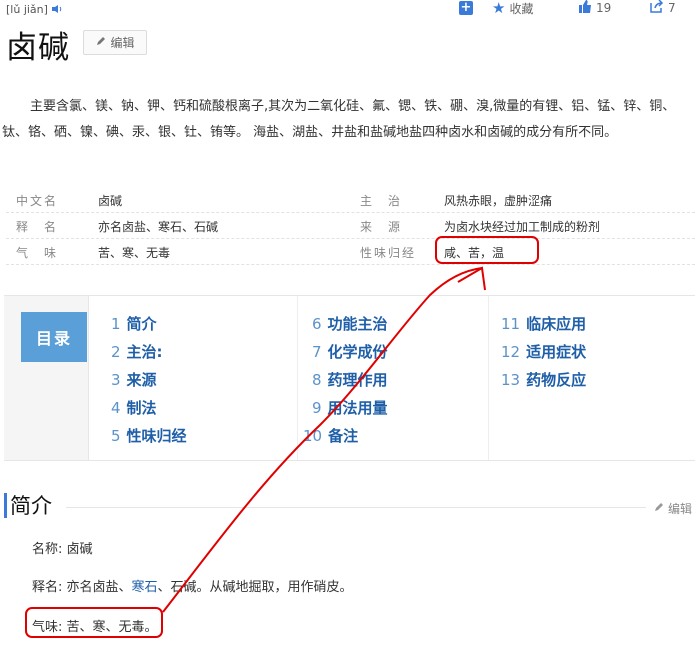 This screenshot has height=646, width=697. I want to click on toc-item: 4 制法, so click(134, 407).